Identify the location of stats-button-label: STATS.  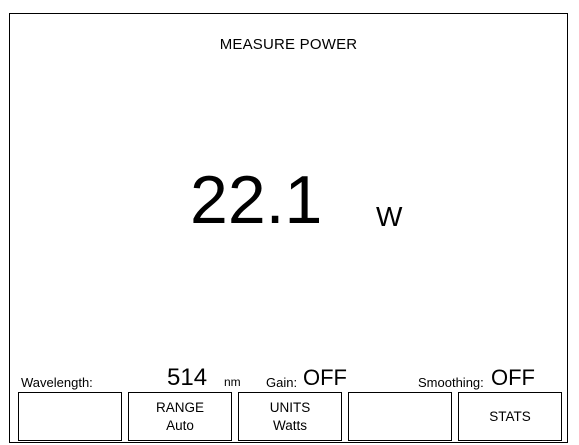
(510, 416).